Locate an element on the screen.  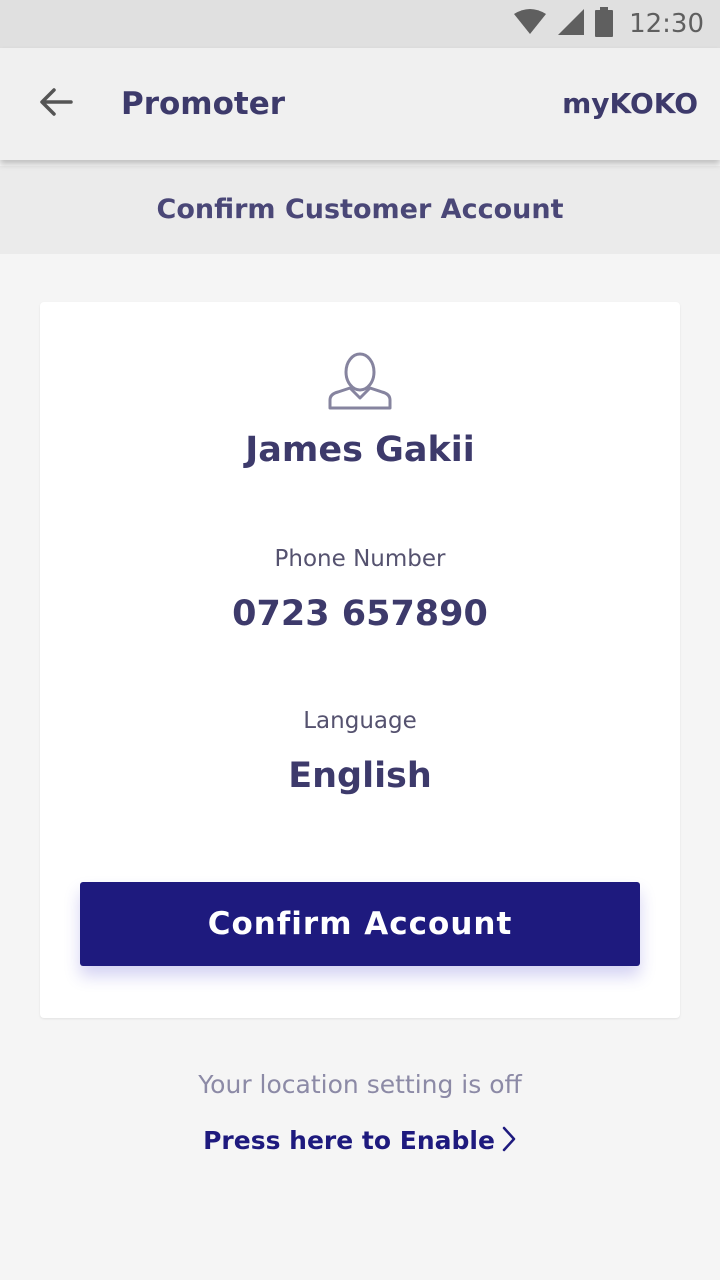
status-time: 12:30 is located at coordinates (666, 24).